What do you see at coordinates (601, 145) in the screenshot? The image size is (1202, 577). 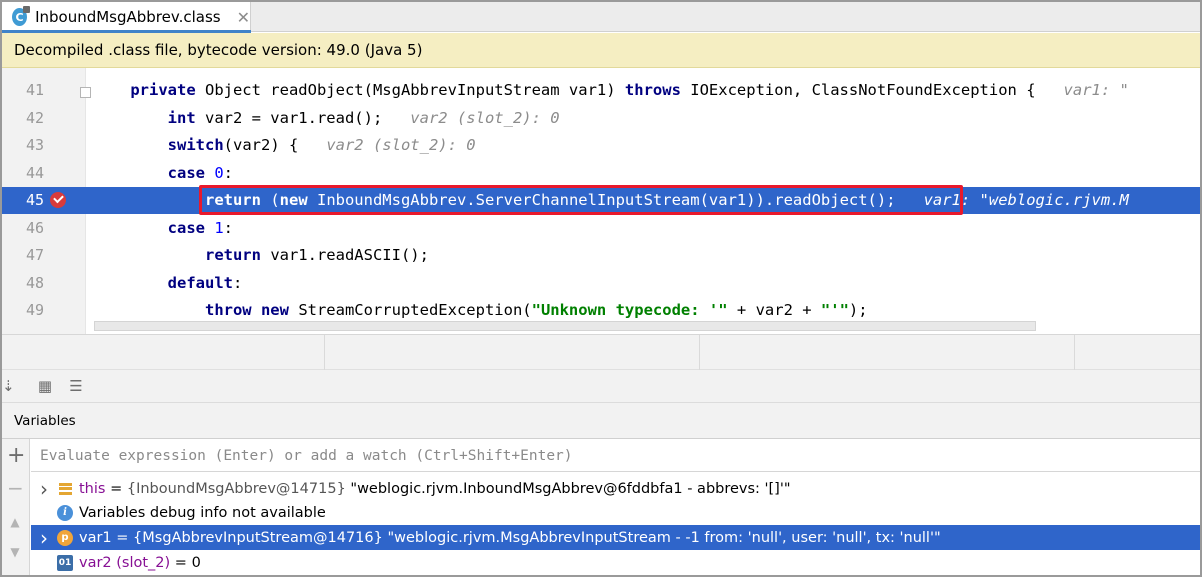 I see `code-line: 43 switch(var2) { var2 (slot_2): 0` at bounding box center [601, 145].